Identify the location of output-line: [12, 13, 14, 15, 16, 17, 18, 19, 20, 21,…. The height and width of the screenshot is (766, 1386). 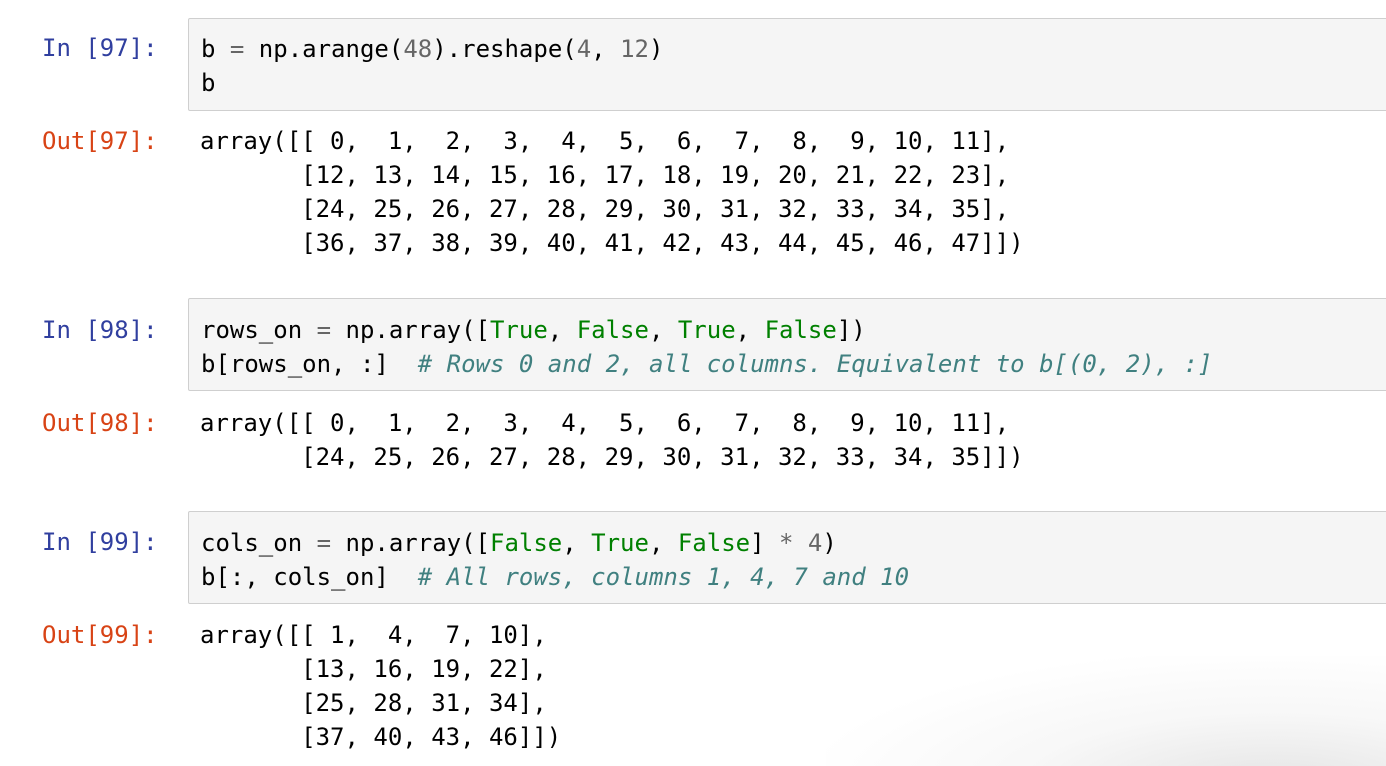
(605, 175).